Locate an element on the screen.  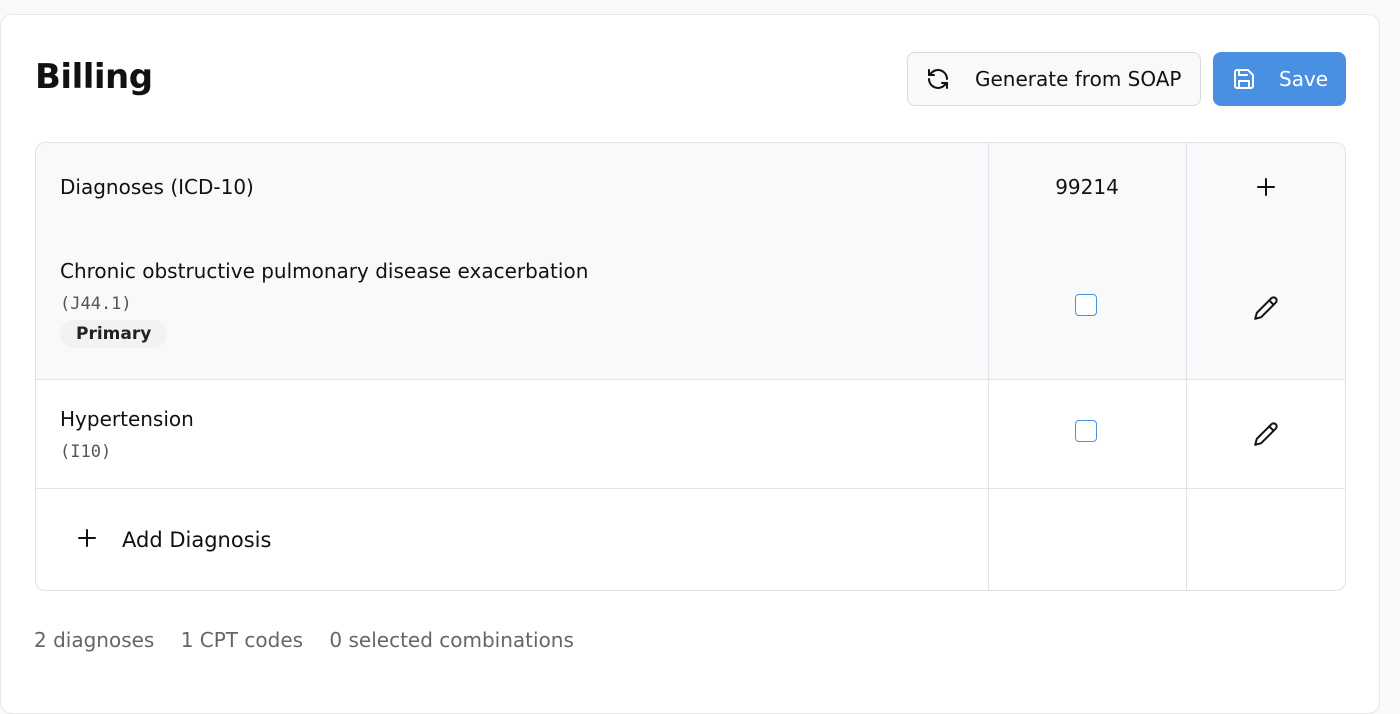
floppy-disk-icon is located at coordinates (1244, 81).